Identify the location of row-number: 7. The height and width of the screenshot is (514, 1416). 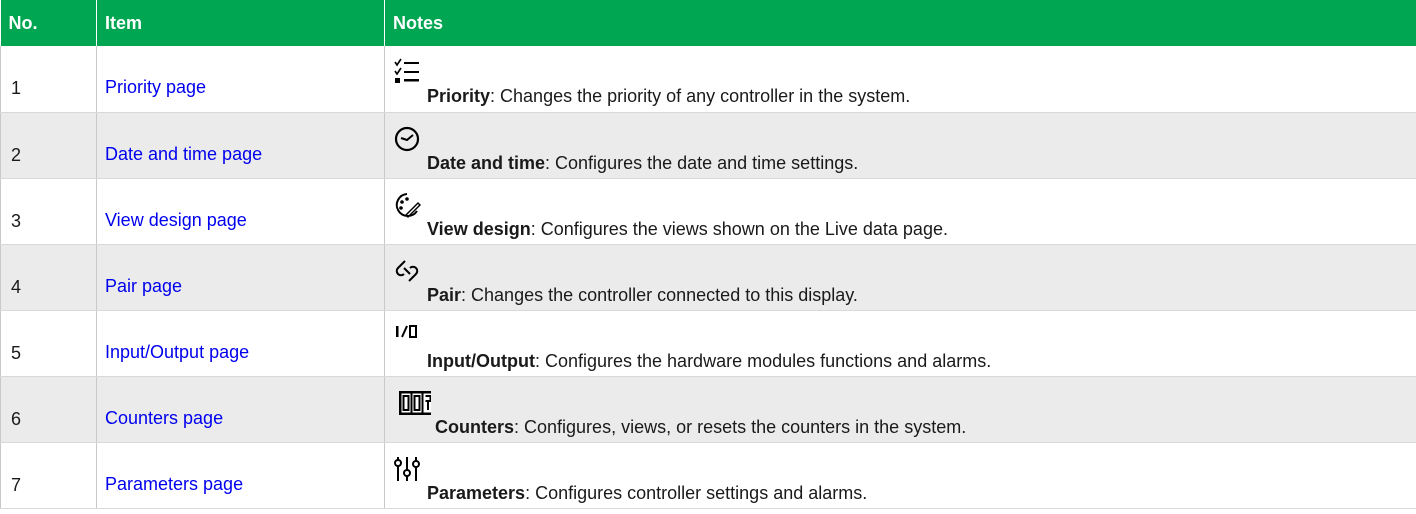
(48, 475).